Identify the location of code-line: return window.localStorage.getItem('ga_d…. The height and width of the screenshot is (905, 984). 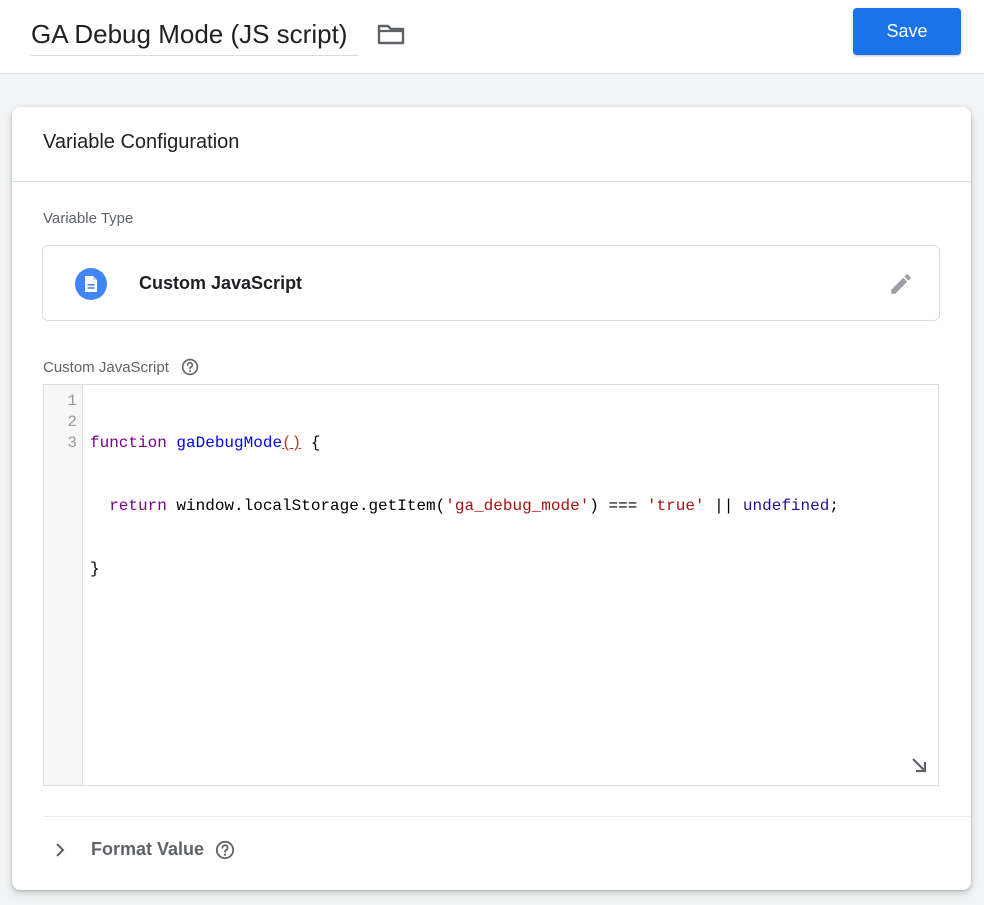
(474, 506).